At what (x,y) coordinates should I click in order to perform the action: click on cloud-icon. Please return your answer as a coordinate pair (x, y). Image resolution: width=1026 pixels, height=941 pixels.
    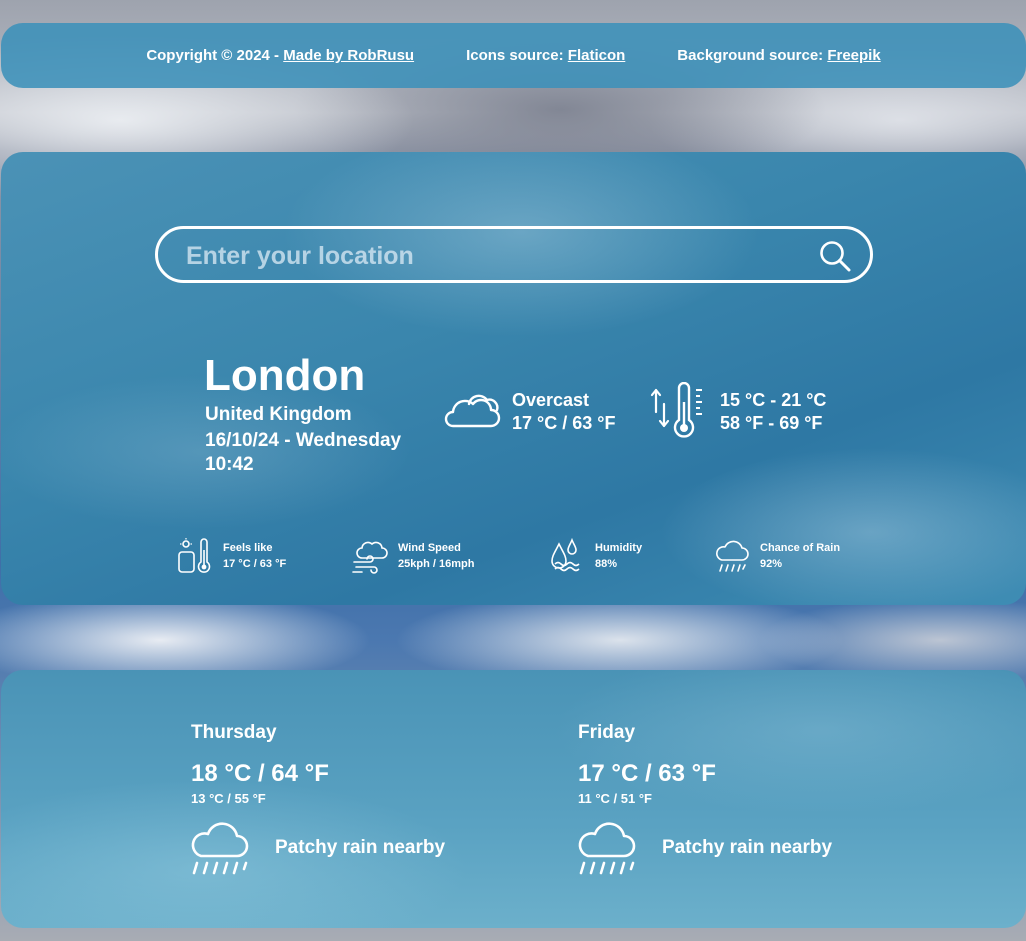
    Looking at the image, I should click on (470, 410).